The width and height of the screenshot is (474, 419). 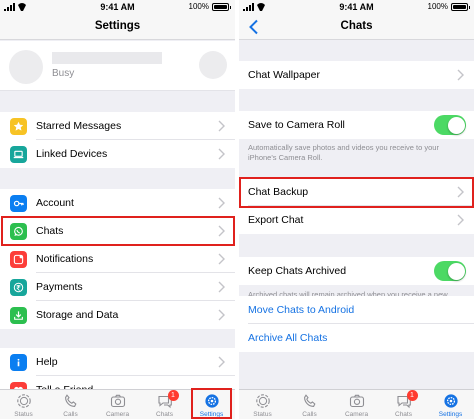 I want to click on archive-all-chats-row: Archive All Chats, so click(x=356, y=338).